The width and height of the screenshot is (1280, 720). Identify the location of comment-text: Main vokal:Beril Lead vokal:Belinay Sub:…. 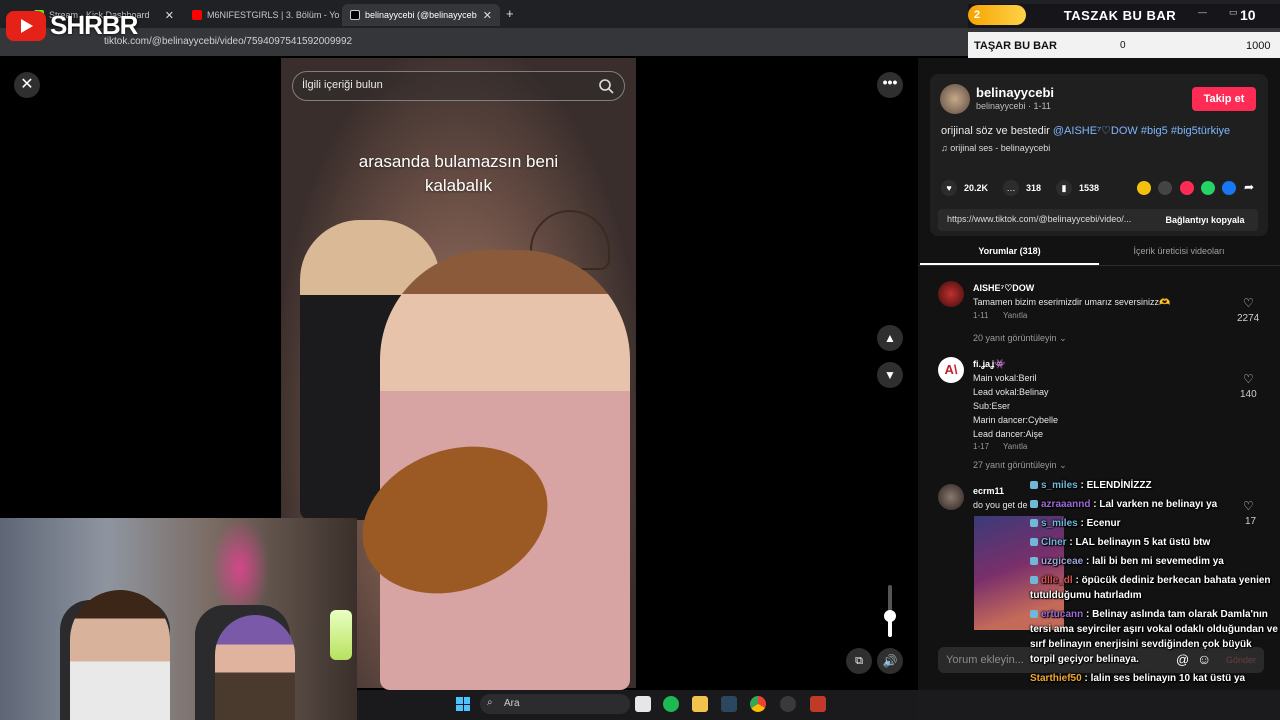
(1015, 406).